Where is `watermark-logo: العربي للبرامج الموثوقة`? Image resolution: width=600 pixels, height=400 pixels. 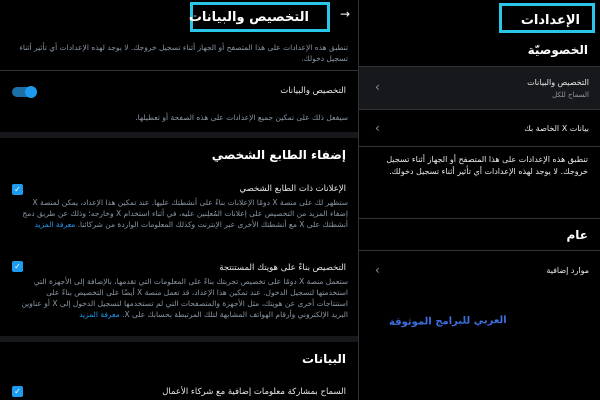
watermark-logo: العربي للبرامج الموثوقة is located at coordinates (447, 321).